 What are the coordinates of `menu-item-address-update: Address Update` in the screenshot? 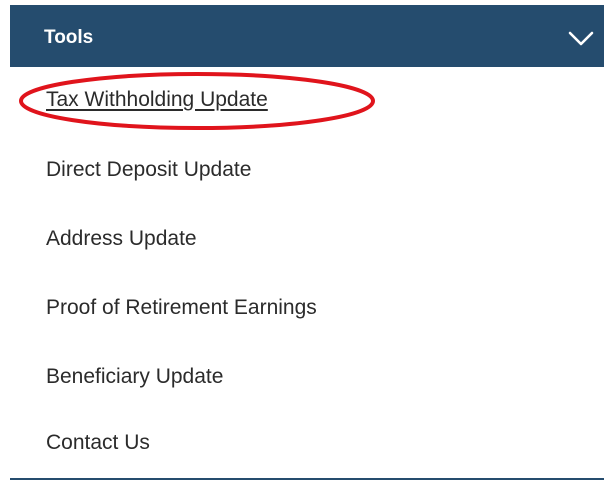 It's located at (121, 238).